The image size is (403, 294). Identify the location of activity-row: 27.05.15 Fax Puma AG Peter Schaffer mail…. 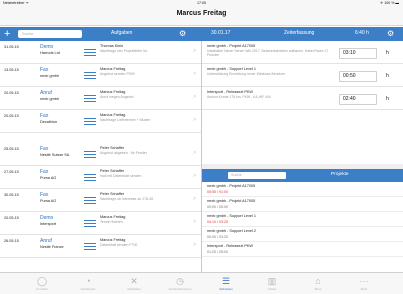
(100, 177).